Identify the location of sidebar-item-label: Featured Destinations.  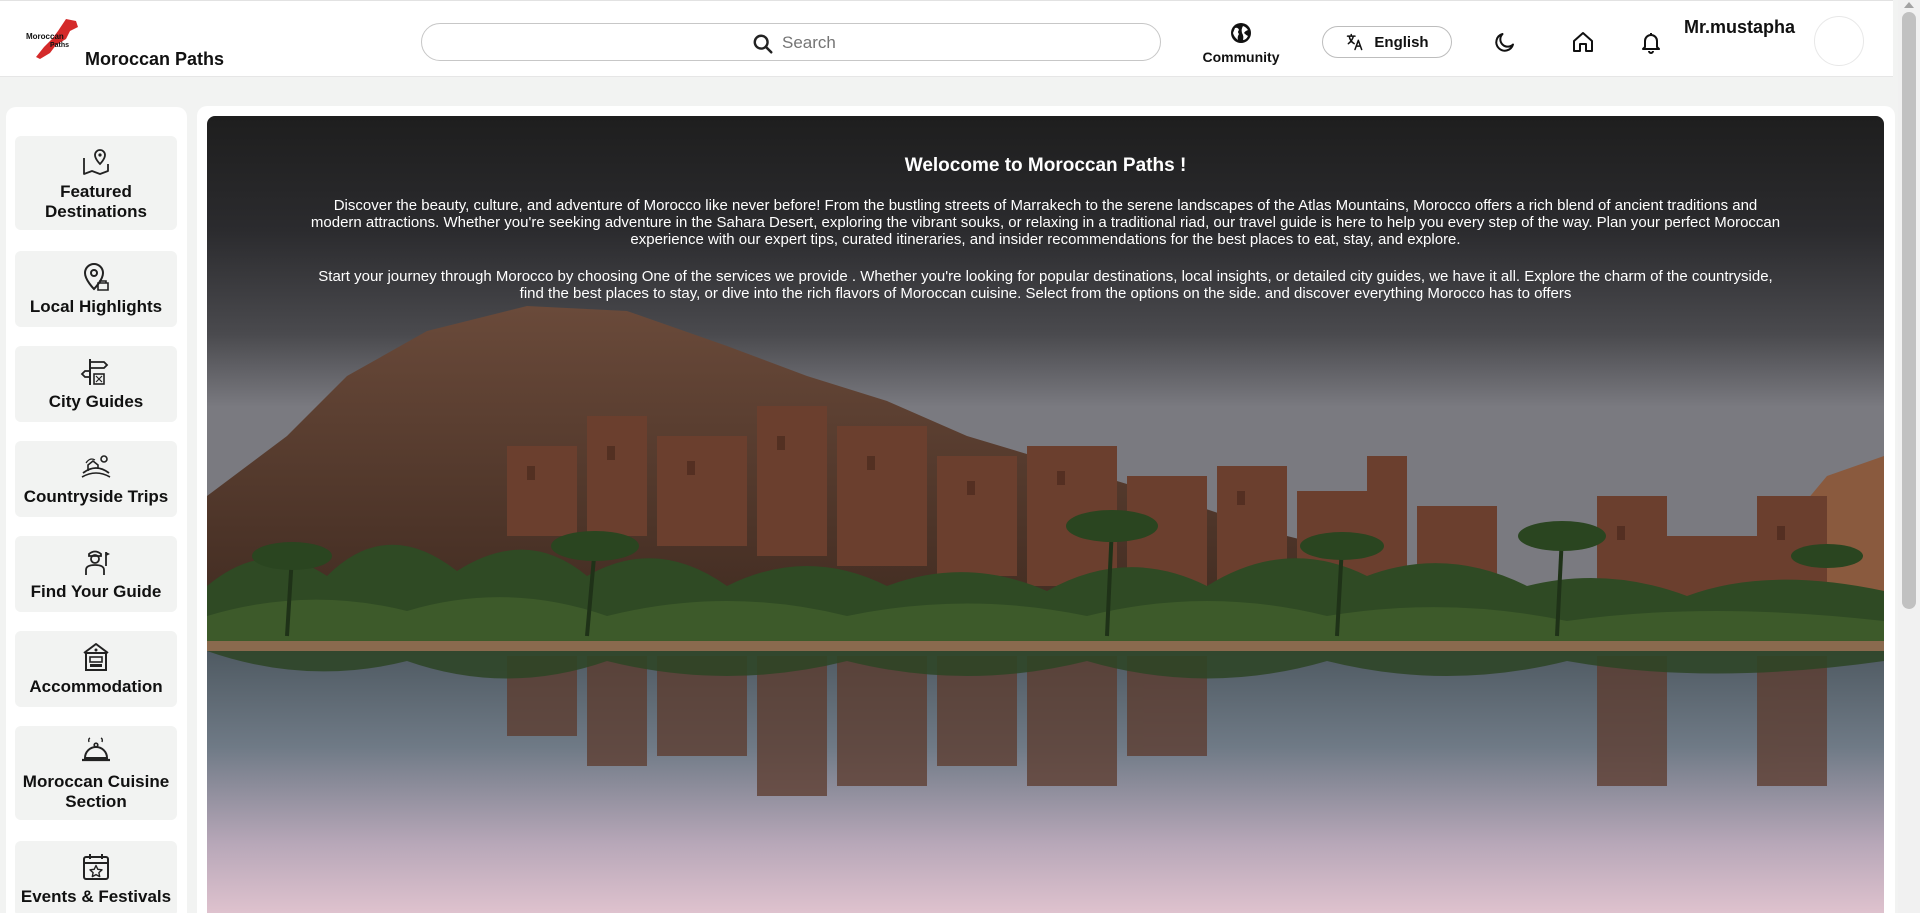
(96, 201).